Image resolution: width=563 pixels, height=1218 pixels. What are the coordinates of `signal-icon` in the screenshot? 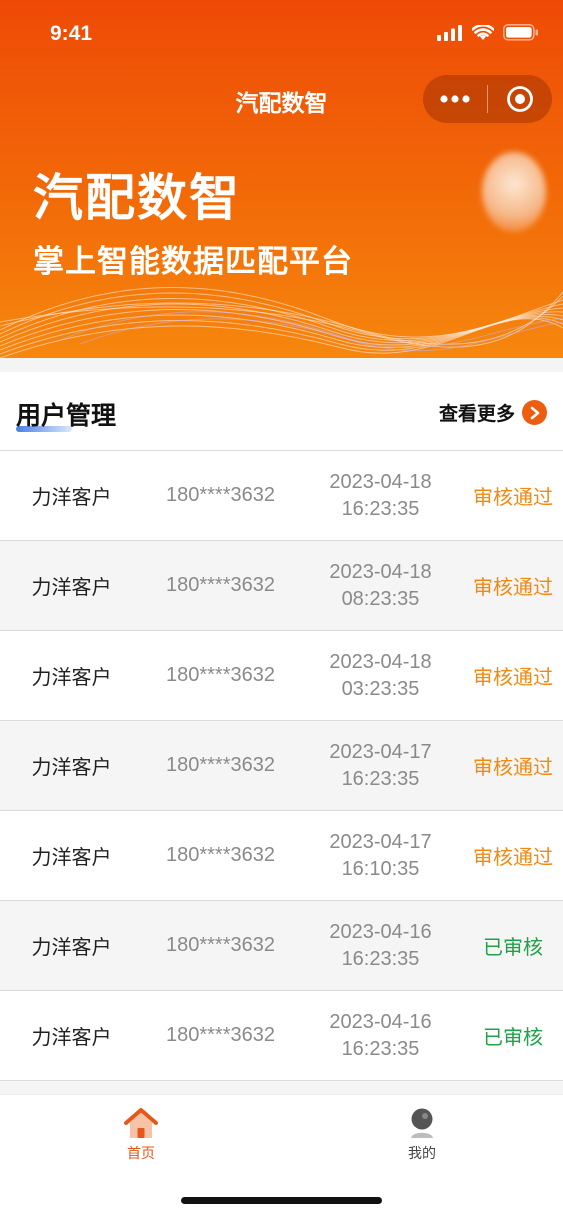 It's located at (449, 32).